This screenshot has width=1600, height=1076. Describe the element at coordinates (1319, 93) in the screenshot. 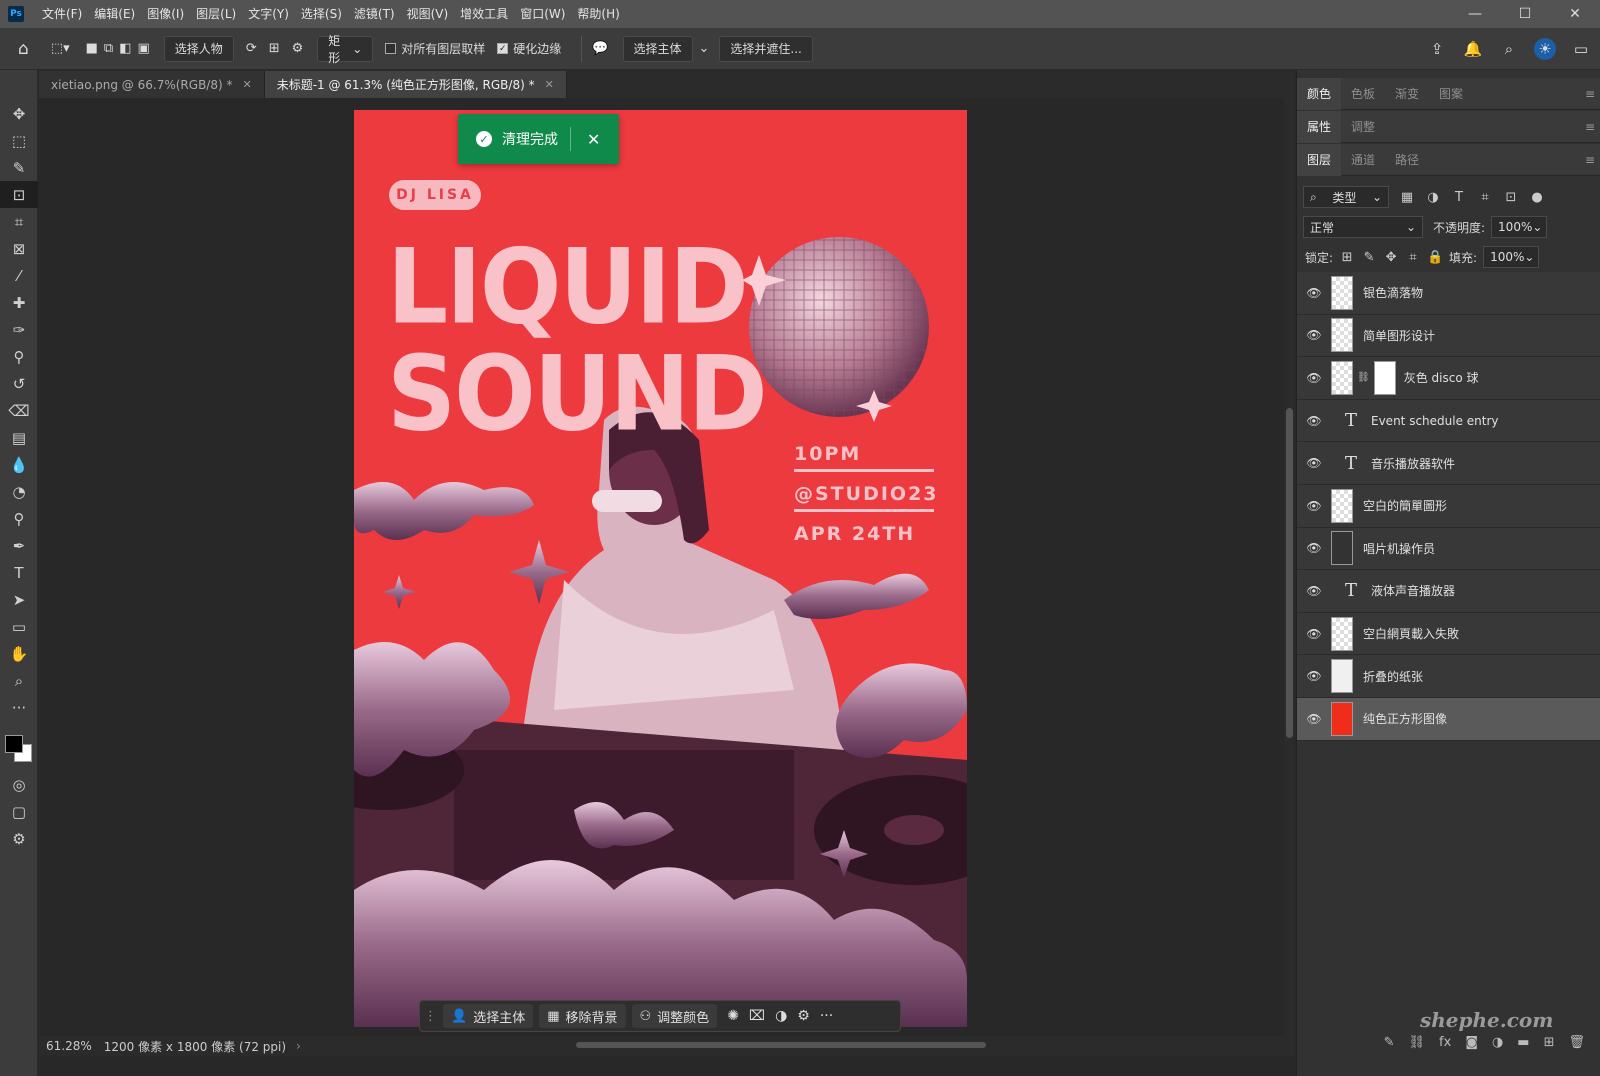

I see `tab-color: 颜色` at that location.